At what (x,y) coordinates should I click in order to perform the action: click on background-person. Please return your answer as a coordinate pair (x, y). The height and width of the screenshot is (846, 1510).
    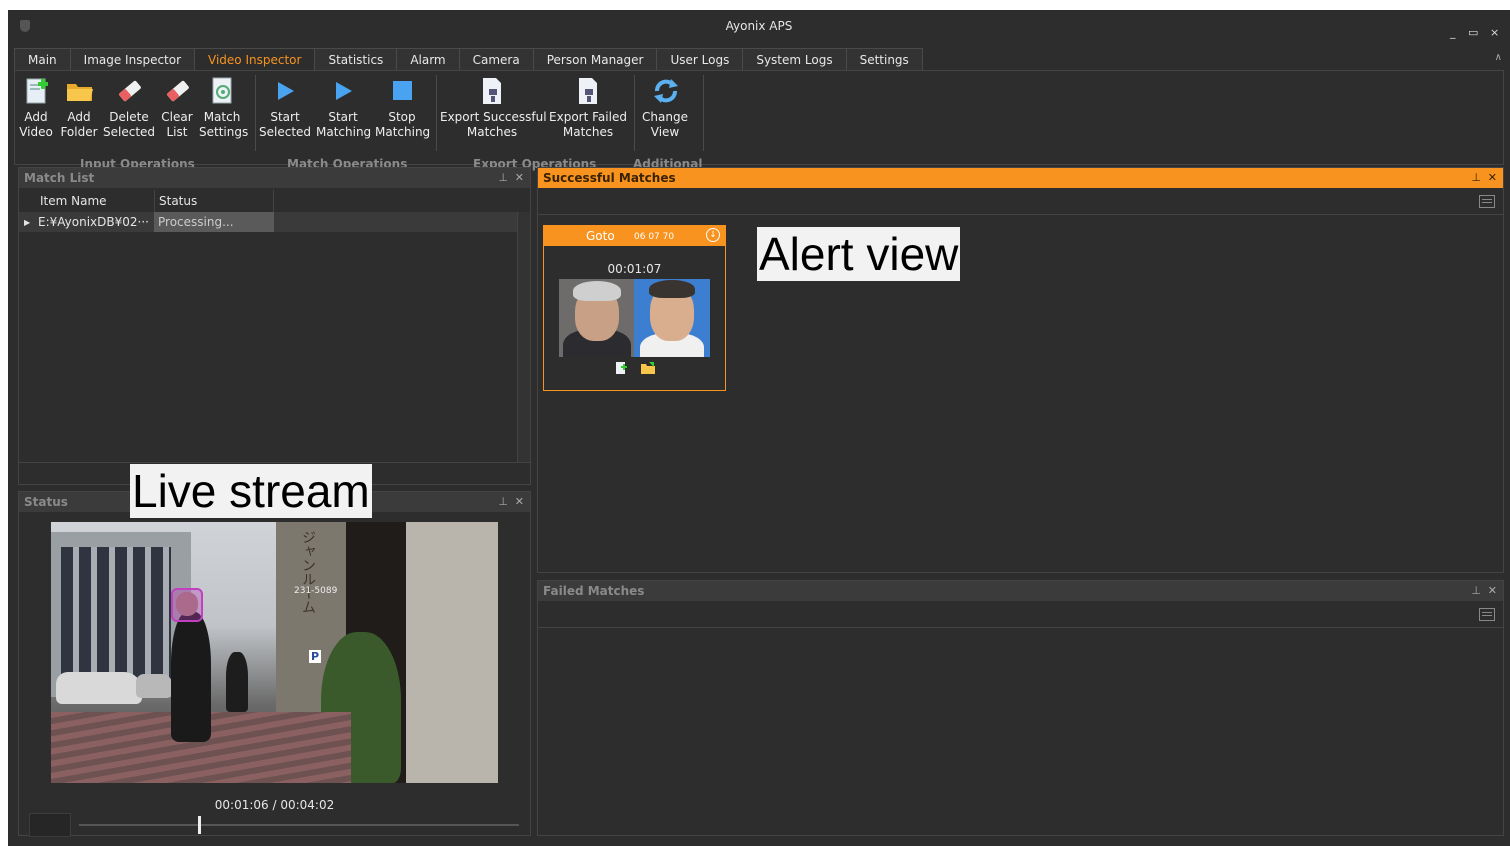
    Looking at the image, I should click on (237, 682).